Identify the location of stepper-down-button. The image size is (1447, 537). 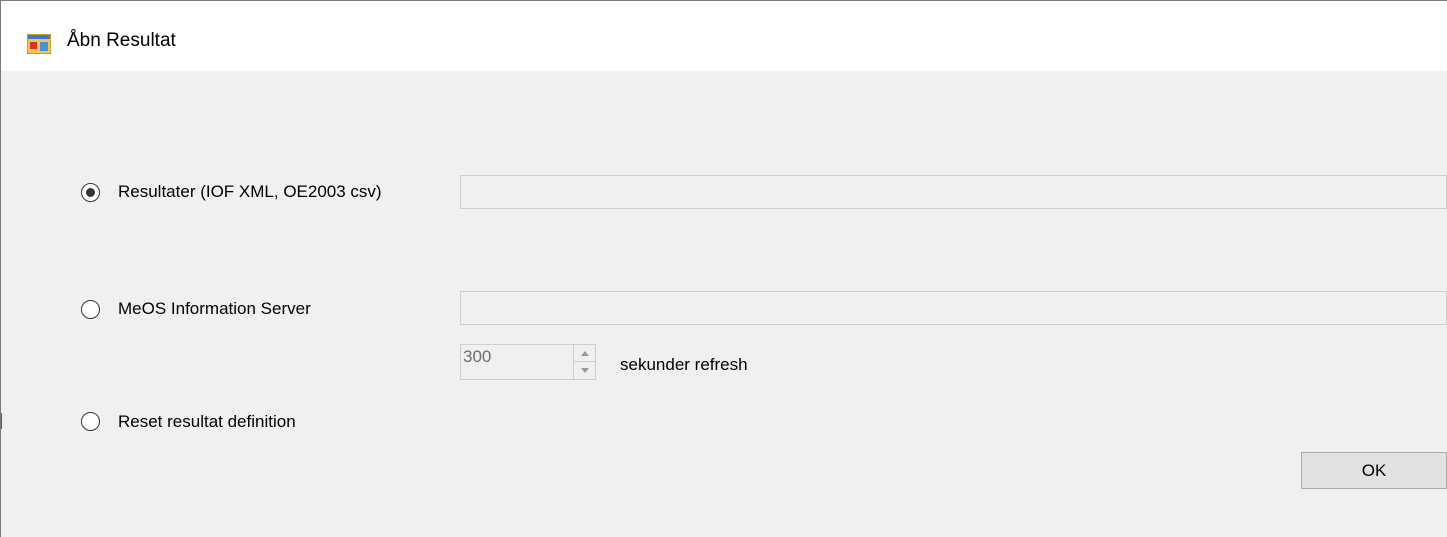
(584, 370).